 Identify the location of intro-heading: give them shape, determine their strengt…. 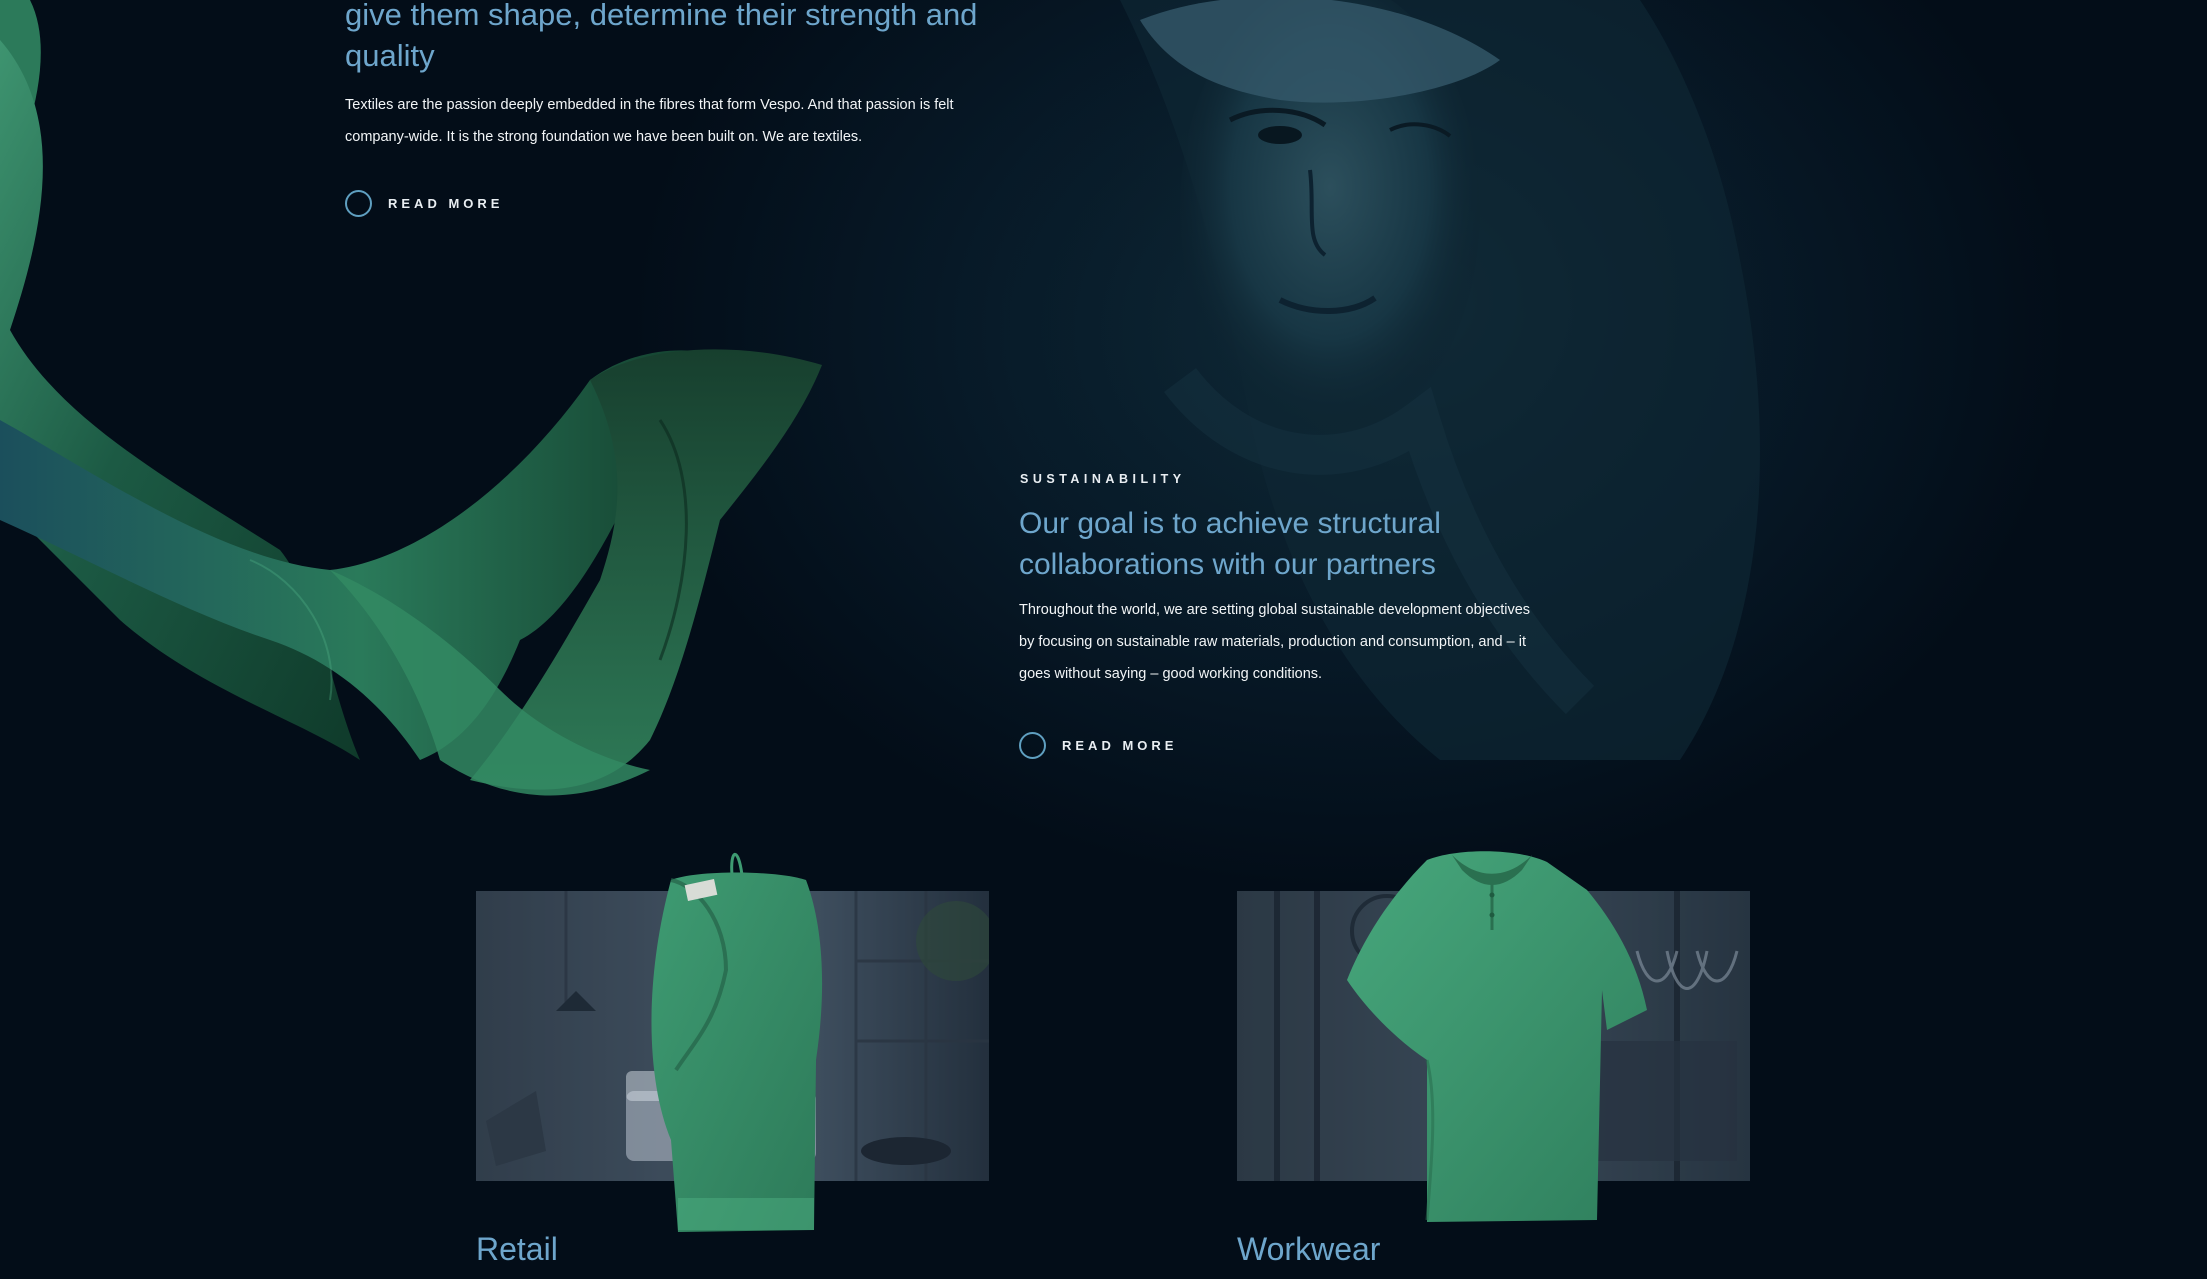
(661, 36).